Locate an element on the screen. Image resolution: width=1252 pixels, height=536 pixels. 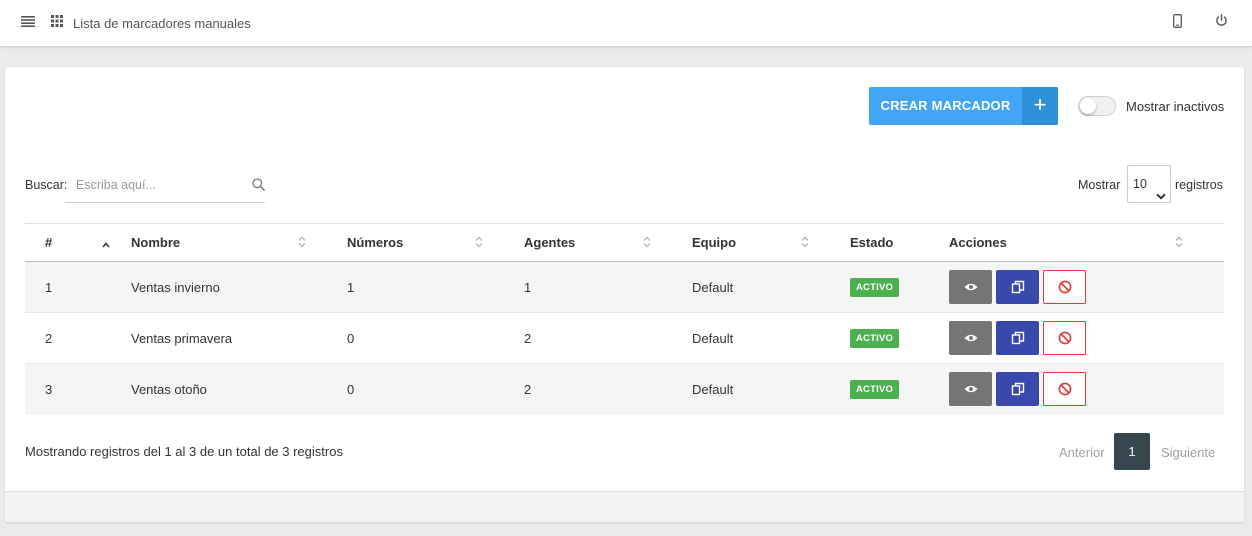
table-row: 1 Ventas invierno 1 1 Default ACTIVO is located at coordinates (624, 287).